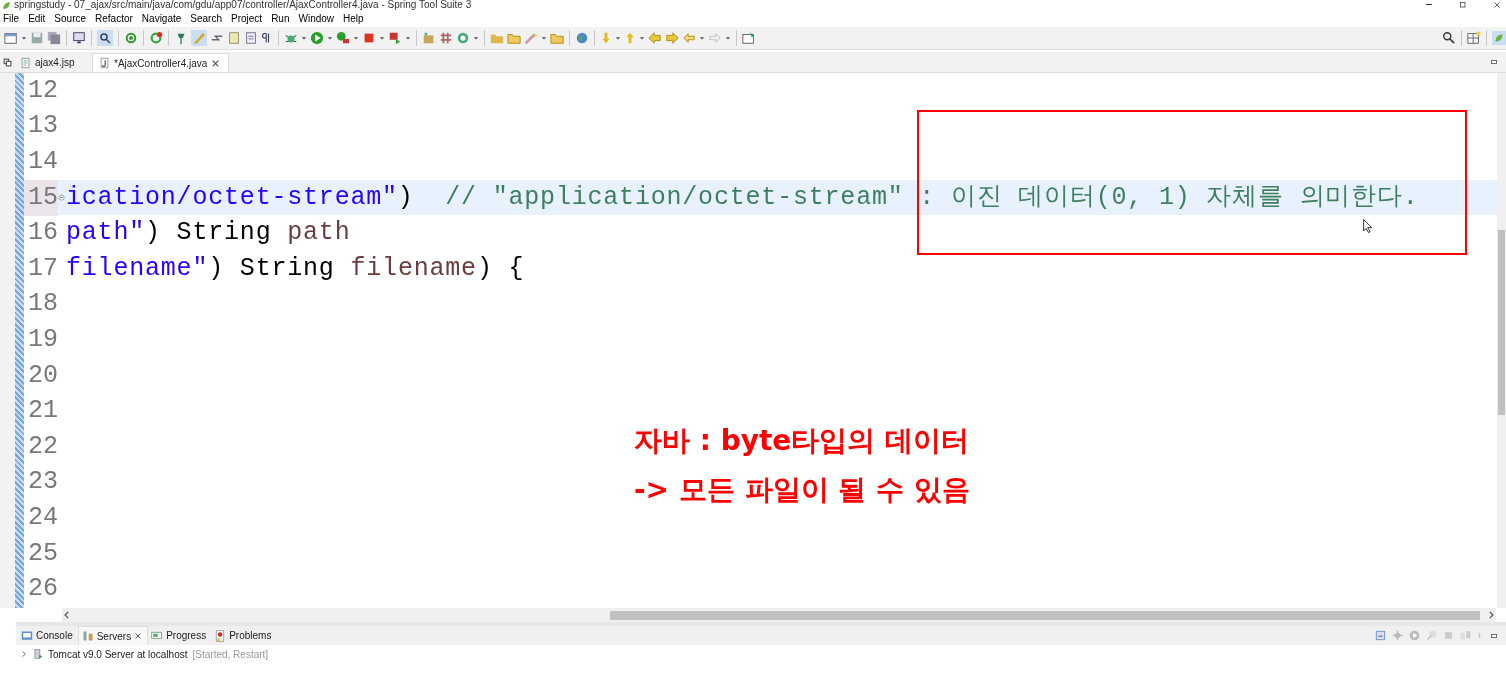  I want to click on panel-tab: Progress, so click(180, 635).